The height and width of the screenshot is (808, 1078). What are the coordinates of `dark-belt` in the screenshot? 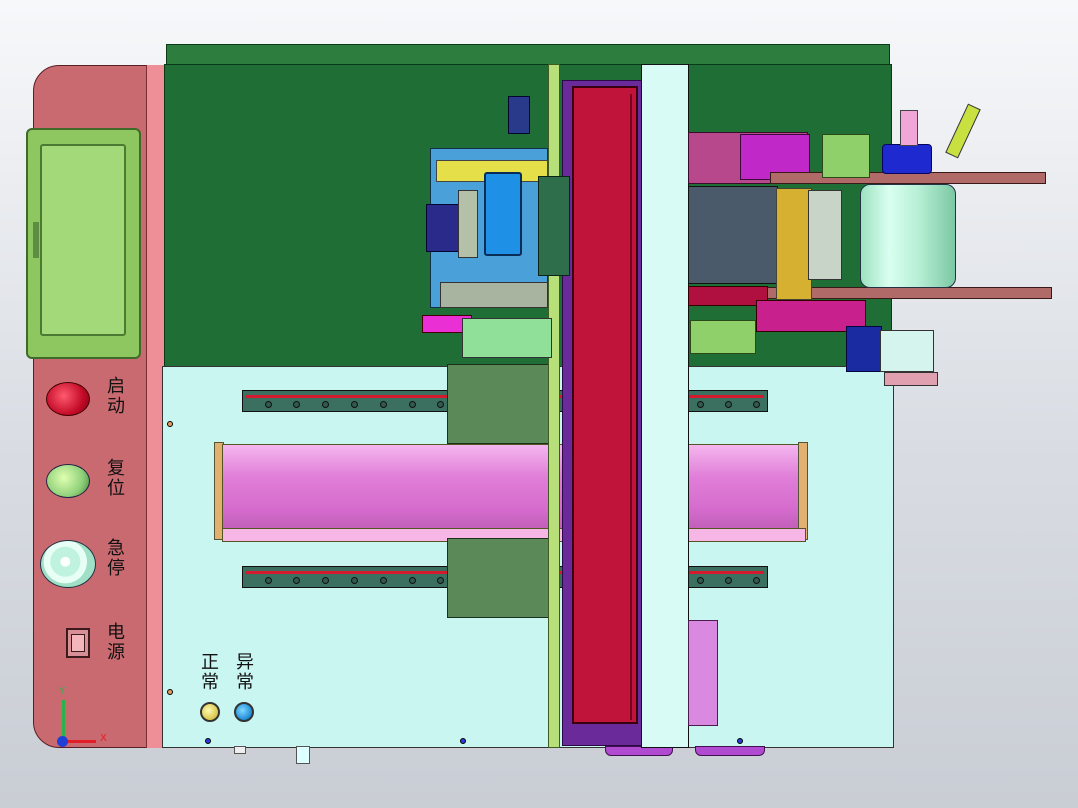 It's located at (733, 235).